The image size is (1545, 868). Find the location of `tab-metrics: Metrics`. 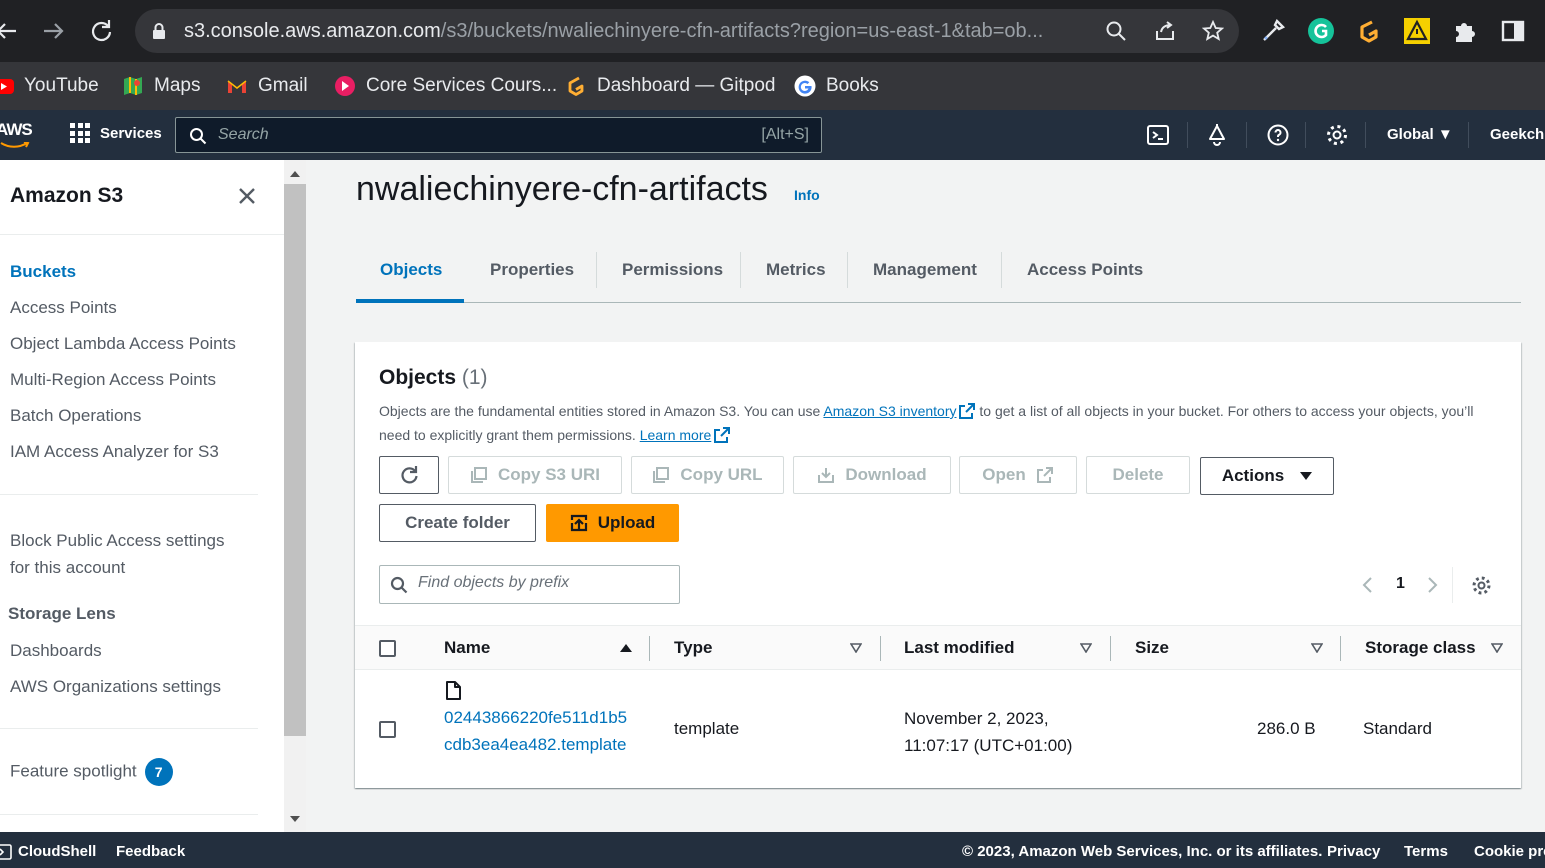

tab-metrics: Metrics is located at coordinates (796, 270).